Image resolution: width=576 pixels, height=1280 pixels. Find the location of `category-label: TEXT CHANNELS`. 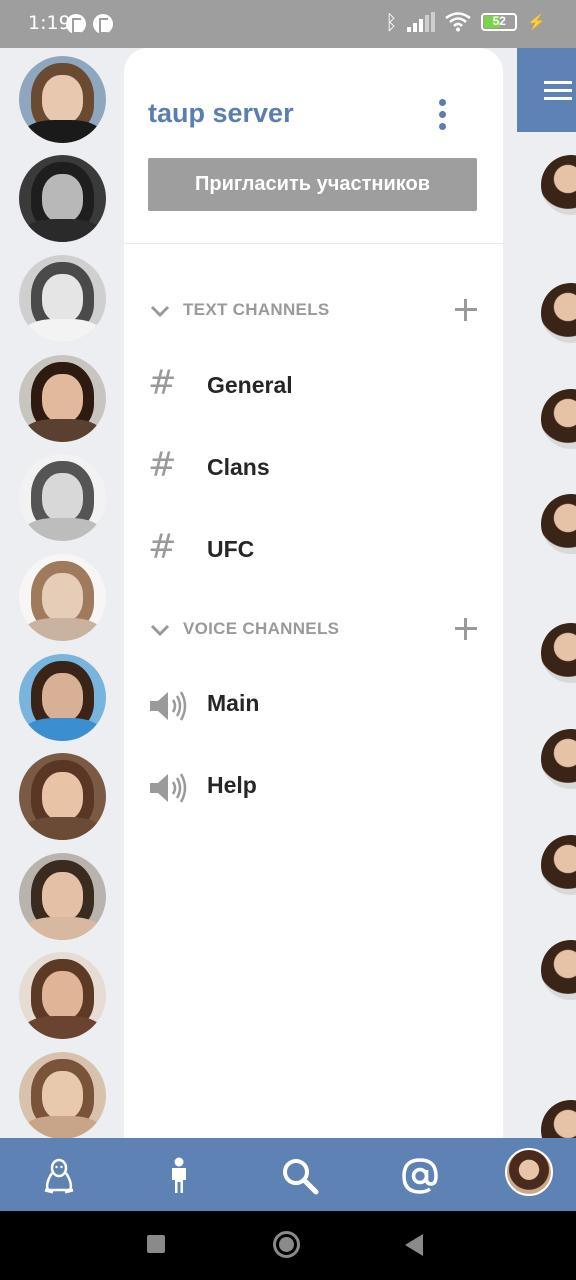

category-label: TEXT CHANNELS is located at coordinates (256, 309).